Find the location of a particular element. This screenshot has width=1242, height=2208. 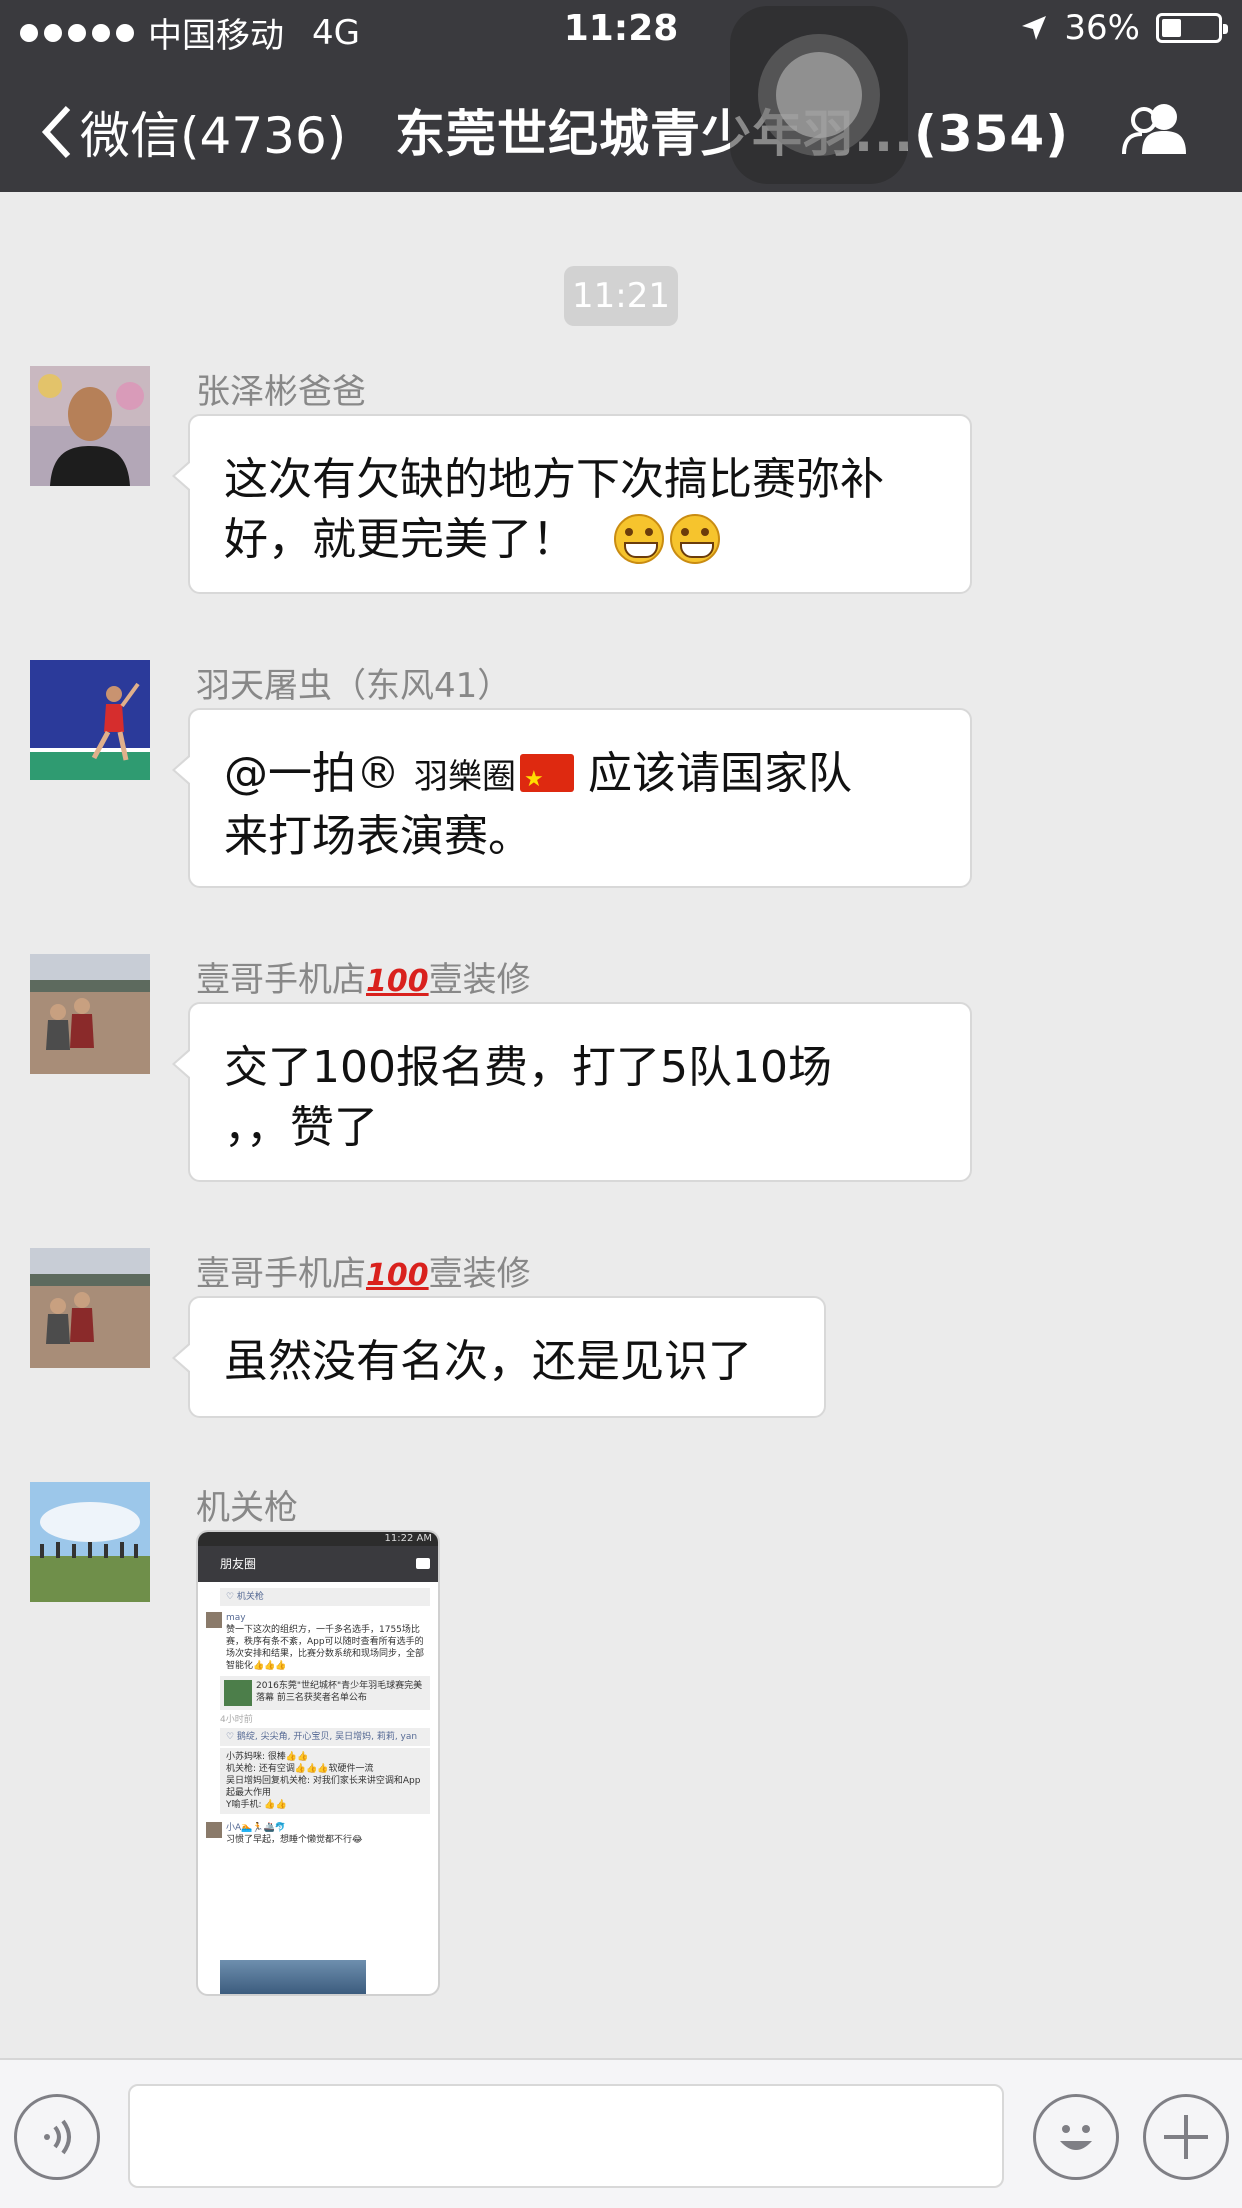

image-post-text: 习惯了早起，想睡个懒觉都不行😂 is located at coordinates (294, 1840).